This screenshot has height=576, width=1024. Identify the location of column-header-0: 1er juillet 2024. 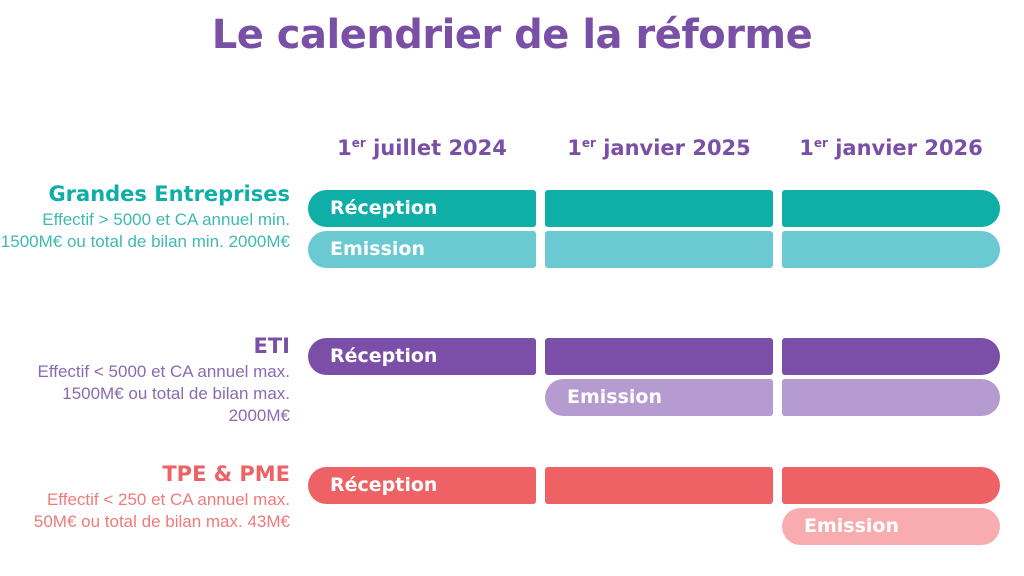
(422, 148).